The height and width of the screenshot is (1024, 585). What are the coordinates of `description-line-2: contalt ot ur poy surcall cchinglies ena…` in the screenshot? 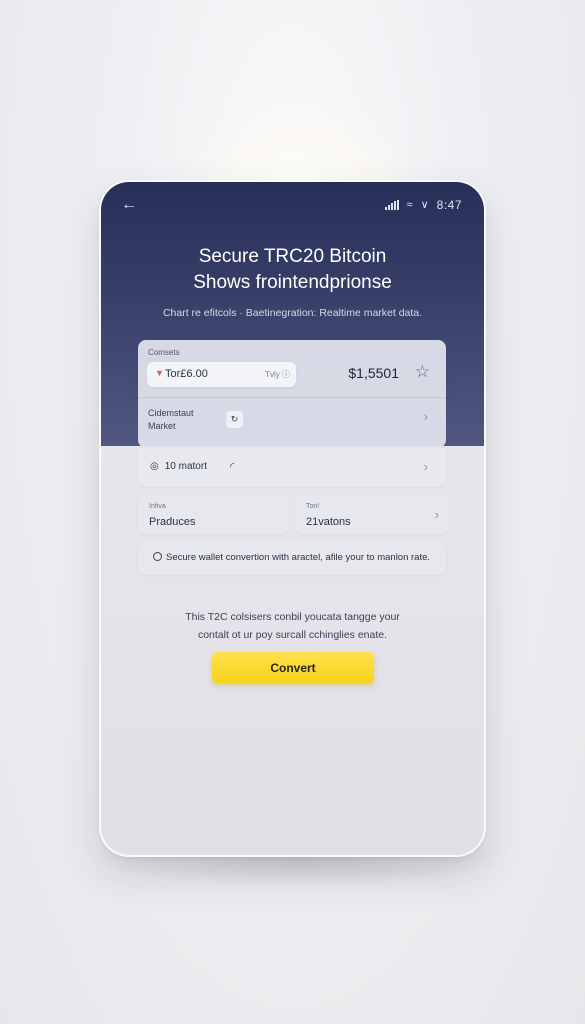 It's located at (292, 635).